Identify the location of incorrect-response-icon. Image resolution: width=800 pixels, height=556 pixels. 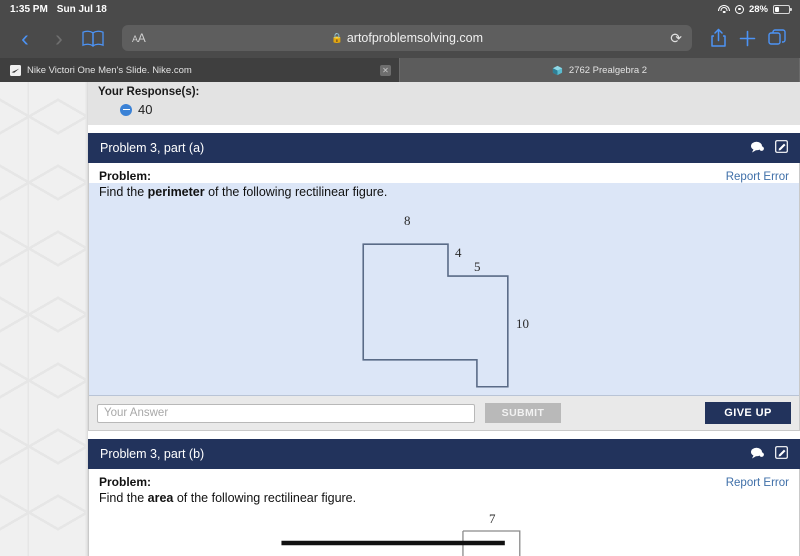
(126, 109).